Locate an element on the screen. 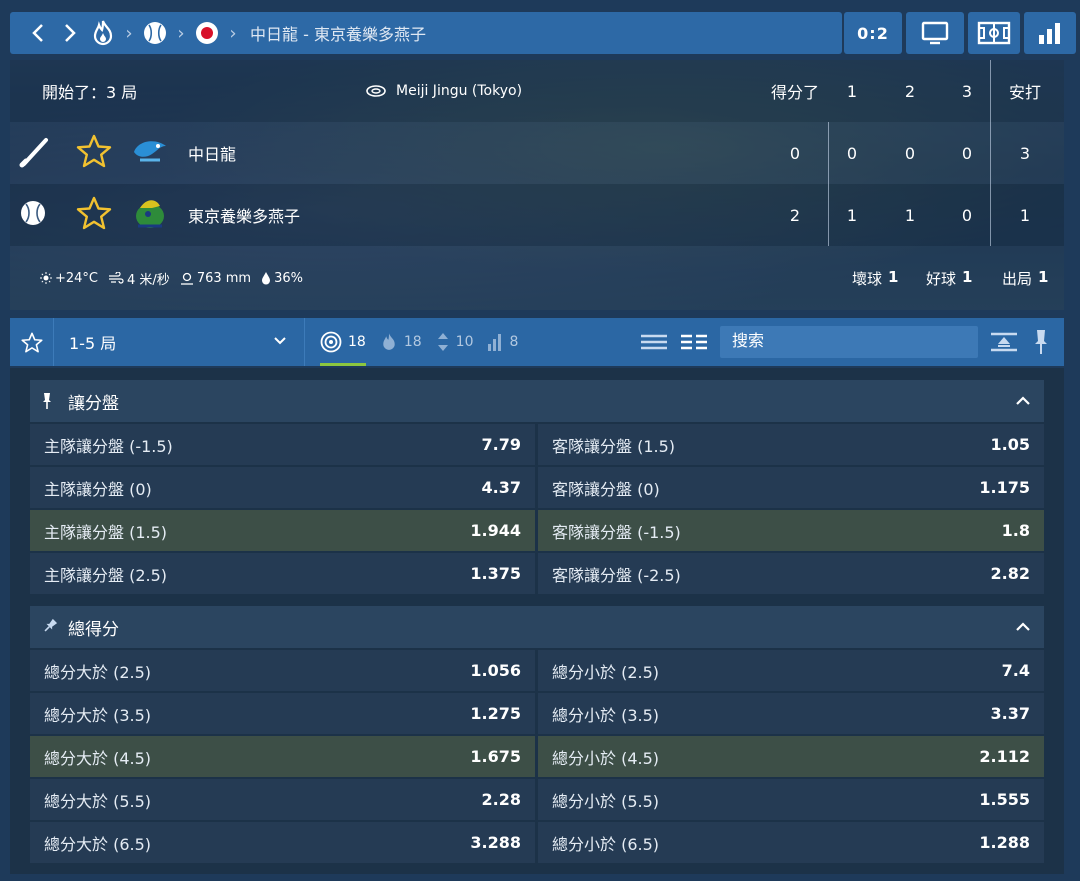  odds-button-left: 主隊讓分盤 (-1.5) 7.79 is located at coordinates (282, 444).